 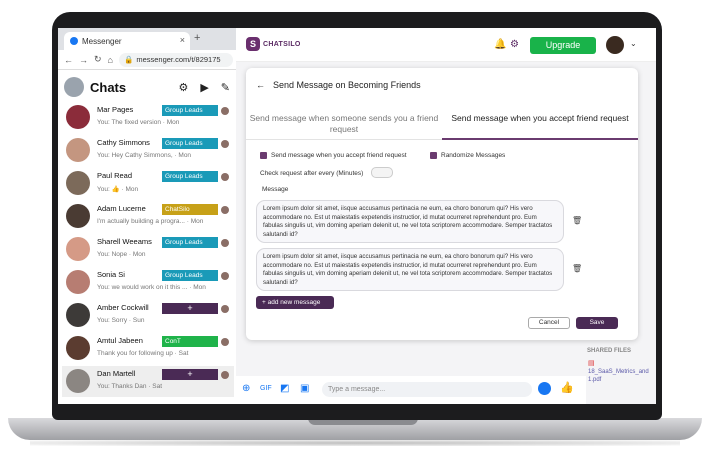 What do you see at coordinates (295, 302) in the screenshot?
I see `add-message-button: + add new message` at bounding box center [295, 302].